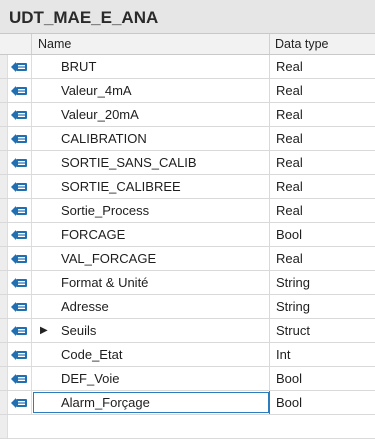  I want to click on member-name: CALIBRATION, so click(104, 138).